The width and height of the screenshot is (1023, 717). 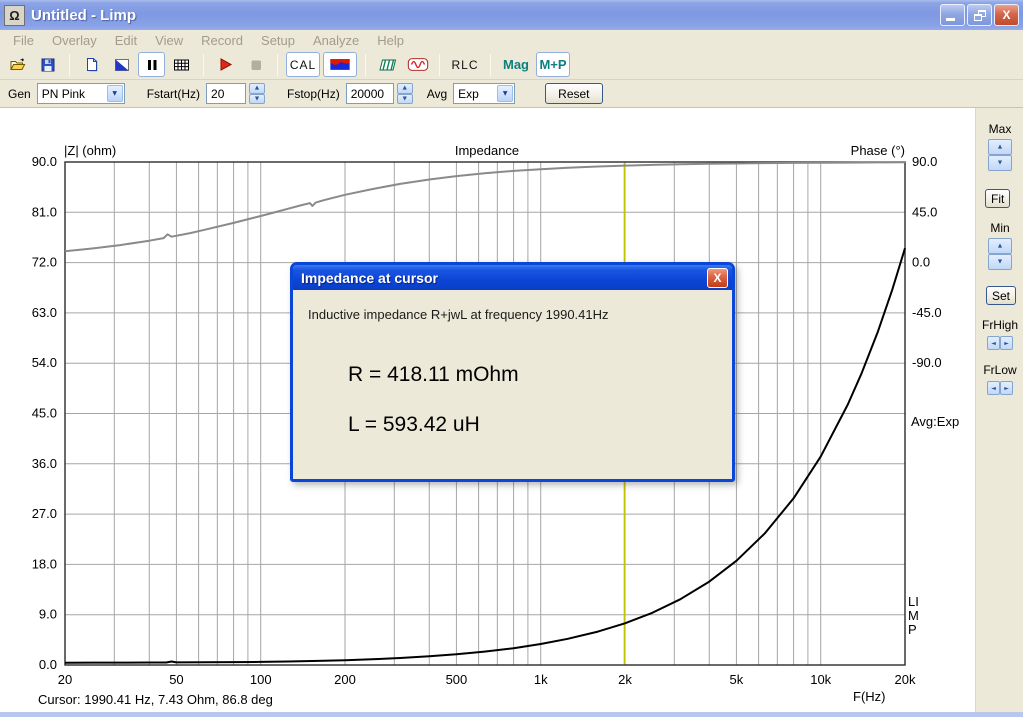 I want to click on x-tick-label: 2k, so click(x=625, y=679).